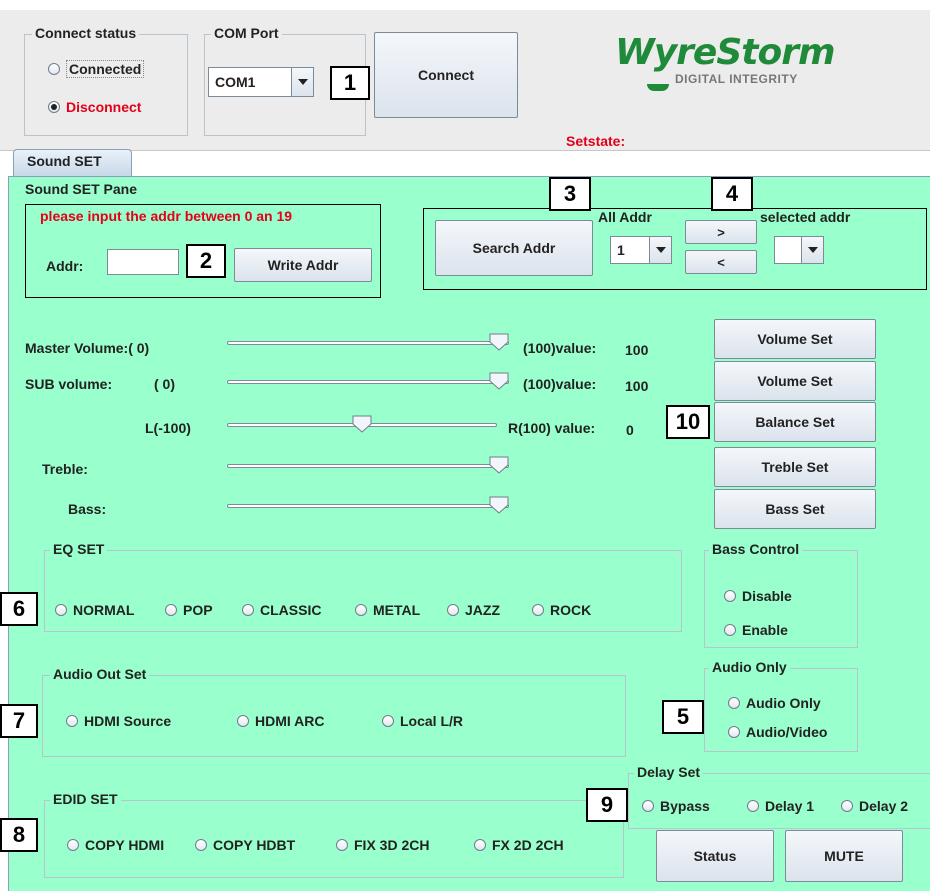 The height and width of the screenshot is (891, 930). I want to click on logo-tagline: DIGITAL INTEGRITY, so click(736, 79).